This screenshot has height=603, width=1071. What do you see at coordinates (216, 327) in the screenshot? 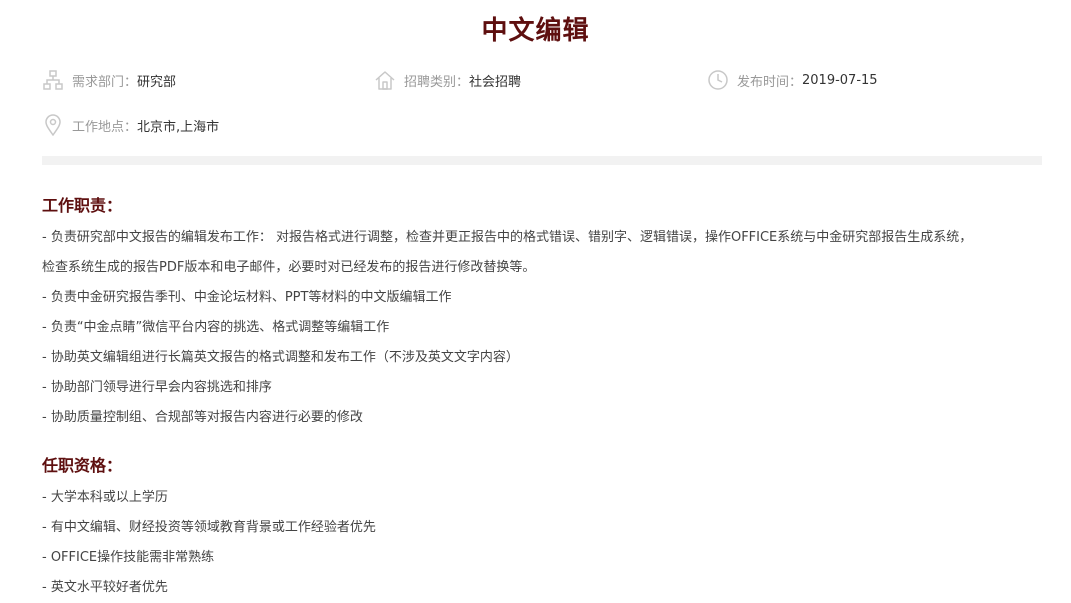
I see `duty-item: - 负责“中金点睛”微信平台内容的挑选、格式调整等编辑工作` at bounding box center [216, 327].